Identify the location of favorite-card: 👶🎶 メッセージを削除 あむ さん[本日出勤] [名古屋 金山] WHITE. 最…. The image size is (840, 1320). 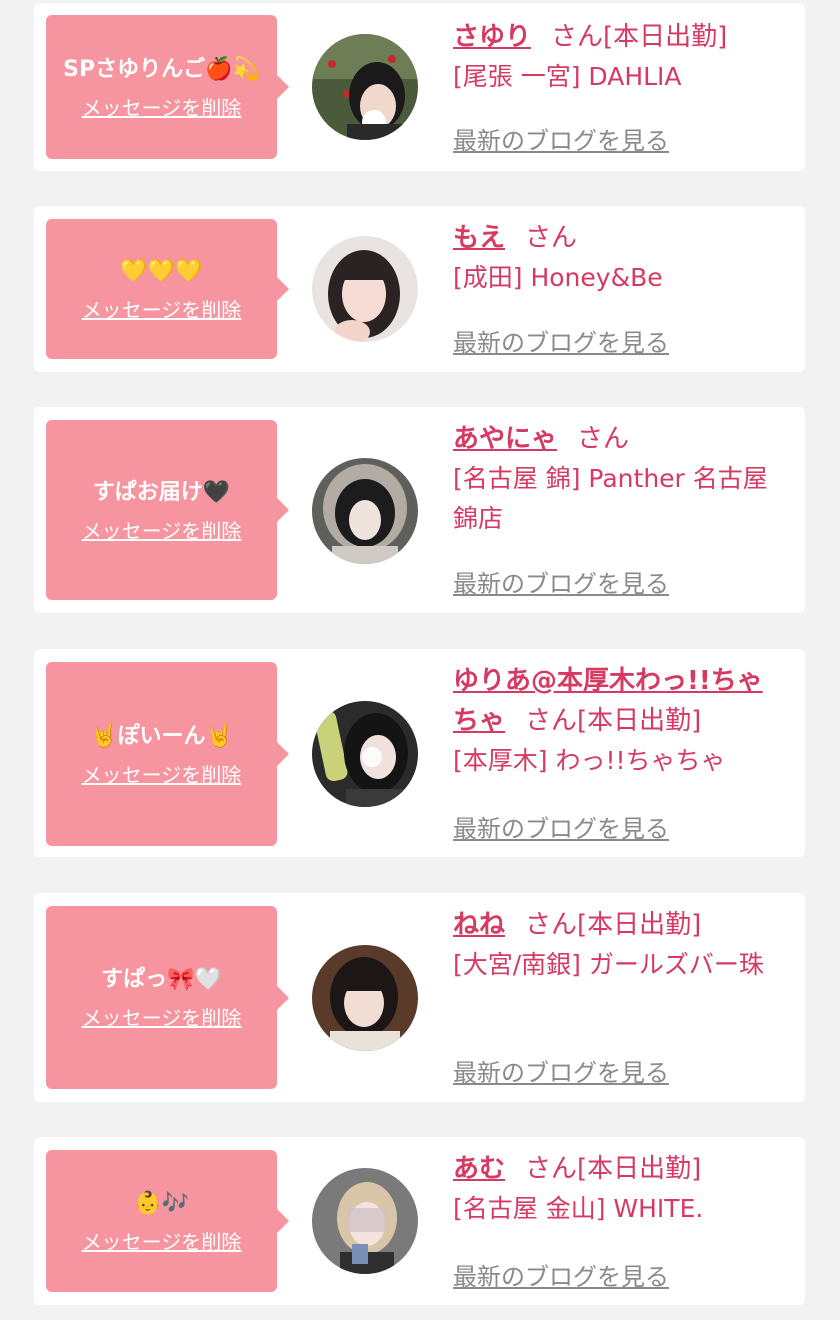
(419, 1221).